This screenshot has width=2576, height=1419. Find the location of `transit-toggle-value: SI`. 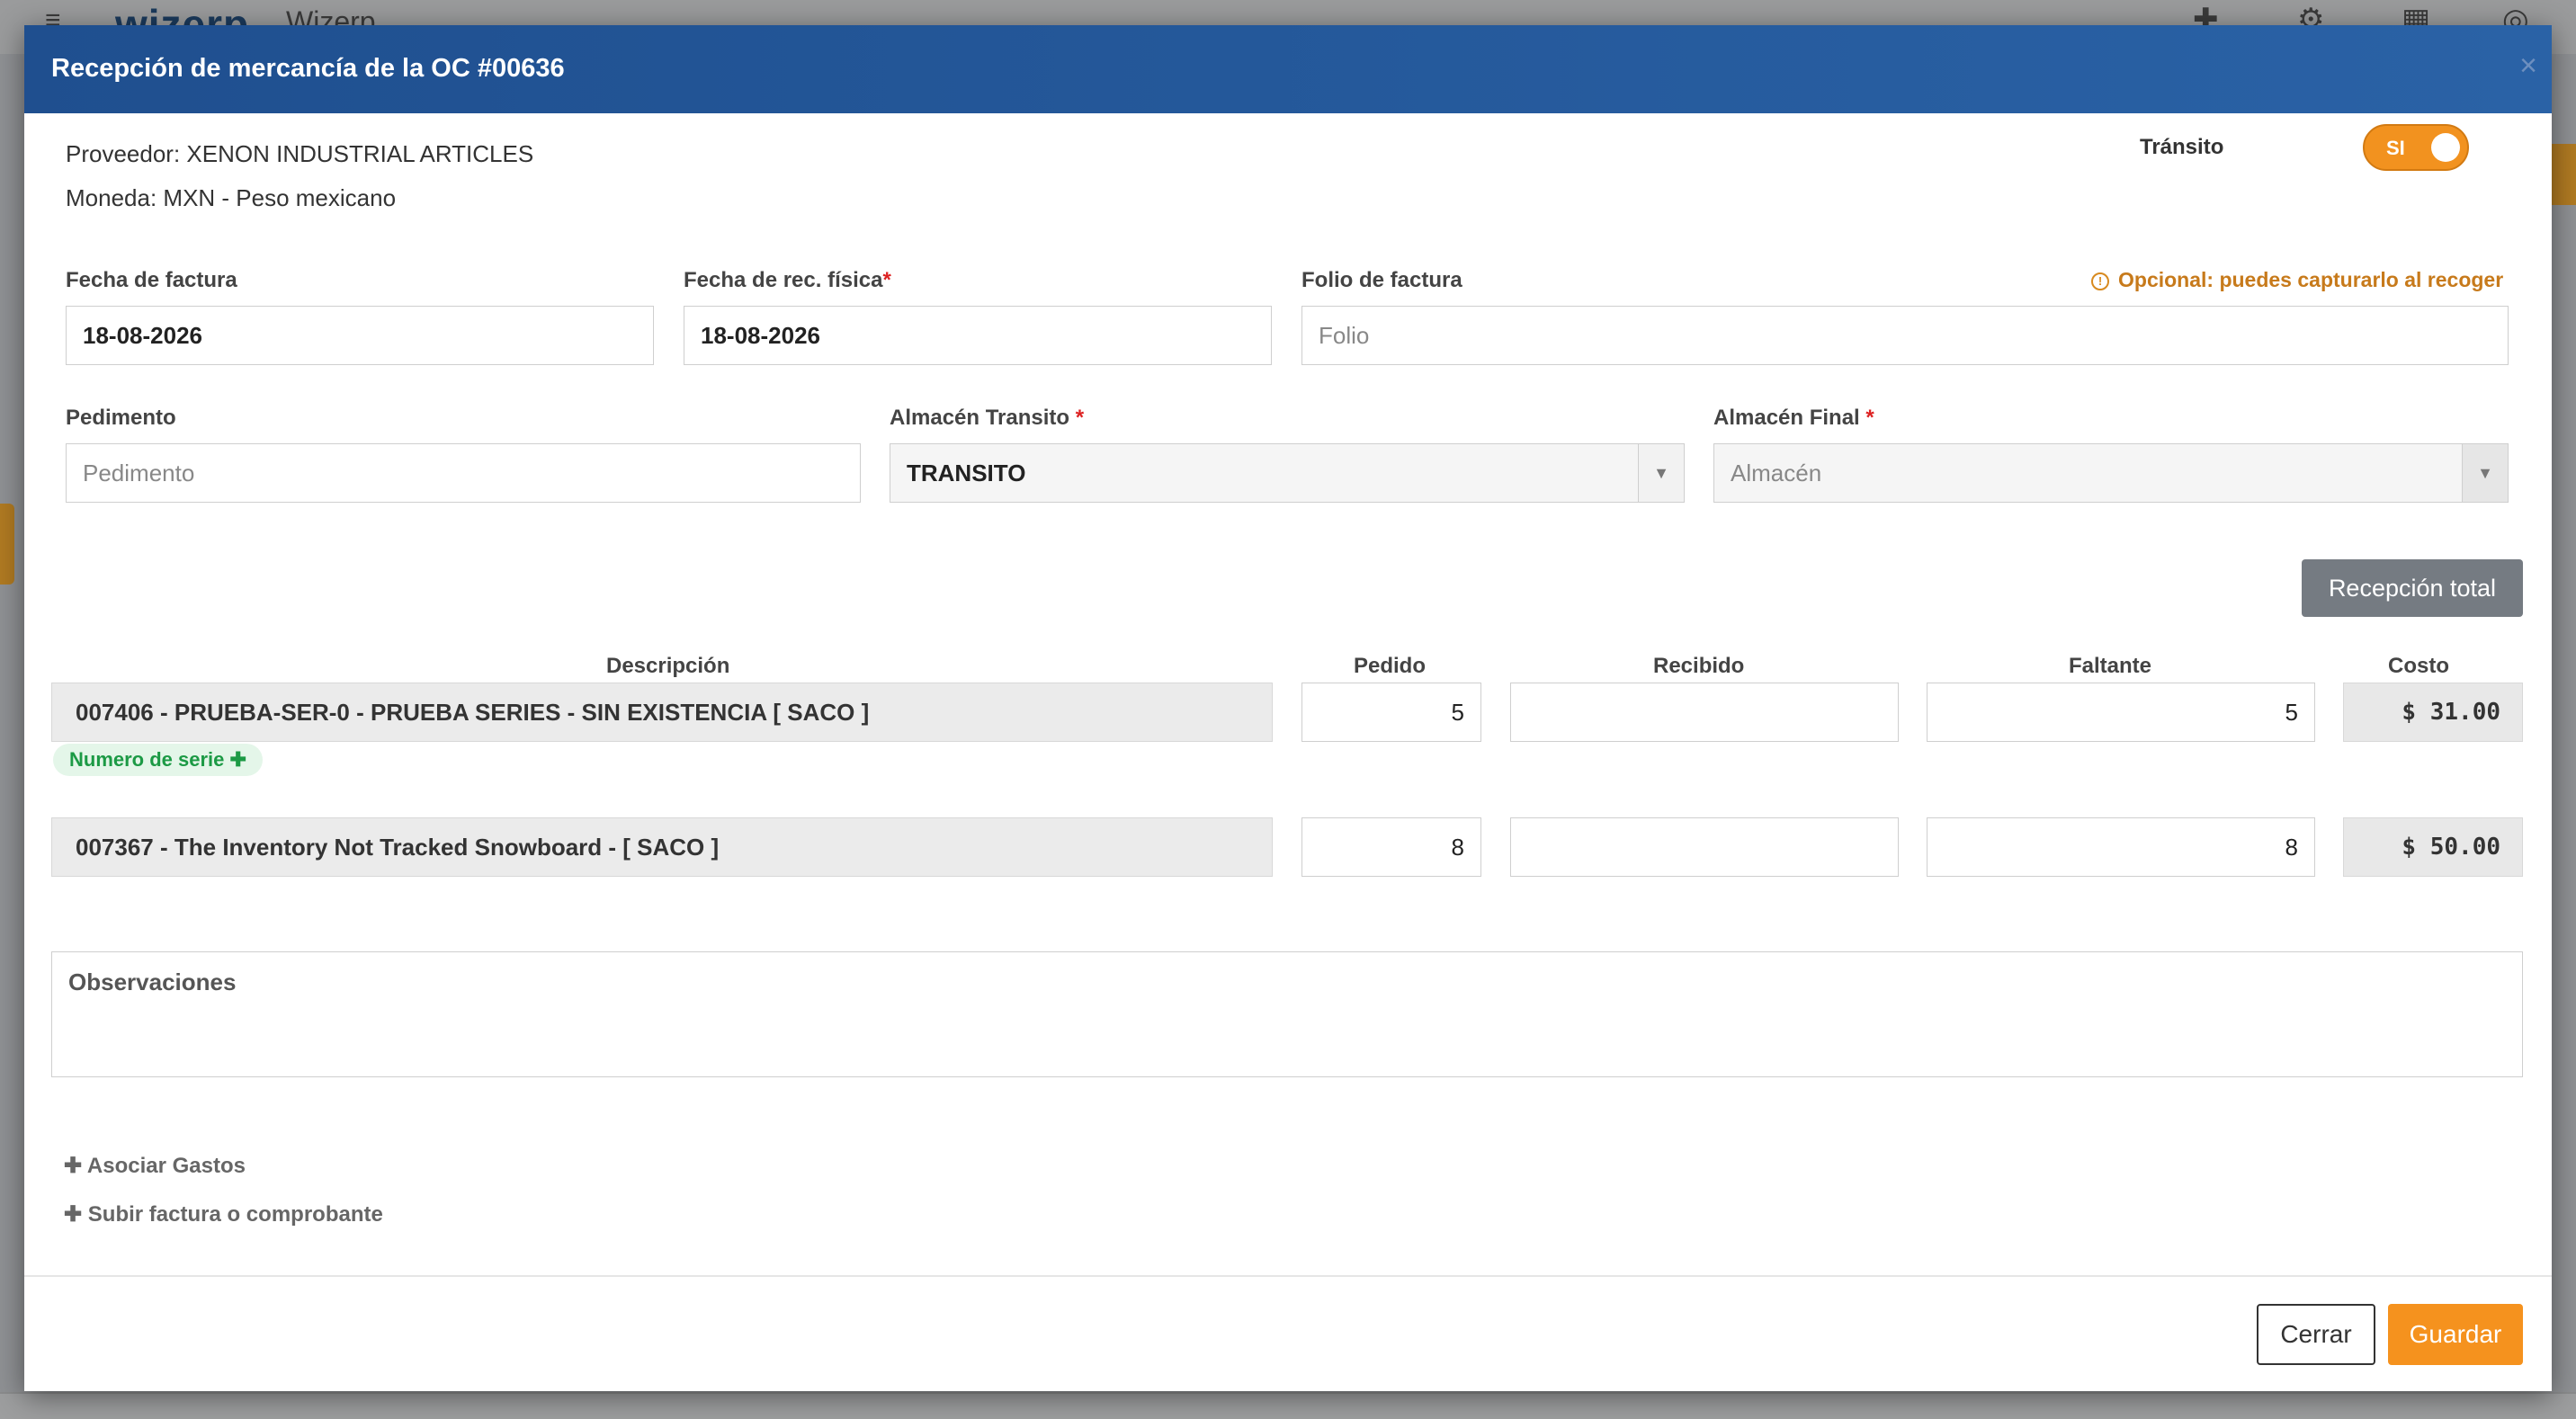

transit-toggle-value: SI is located at coordinates (2395, 148).